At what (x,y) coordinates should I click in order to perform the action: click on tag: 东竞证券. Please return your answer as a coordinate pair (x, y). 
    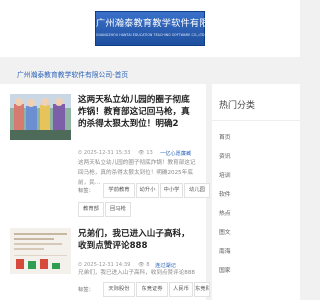
    Looking at the image, I should click on (152, 289).